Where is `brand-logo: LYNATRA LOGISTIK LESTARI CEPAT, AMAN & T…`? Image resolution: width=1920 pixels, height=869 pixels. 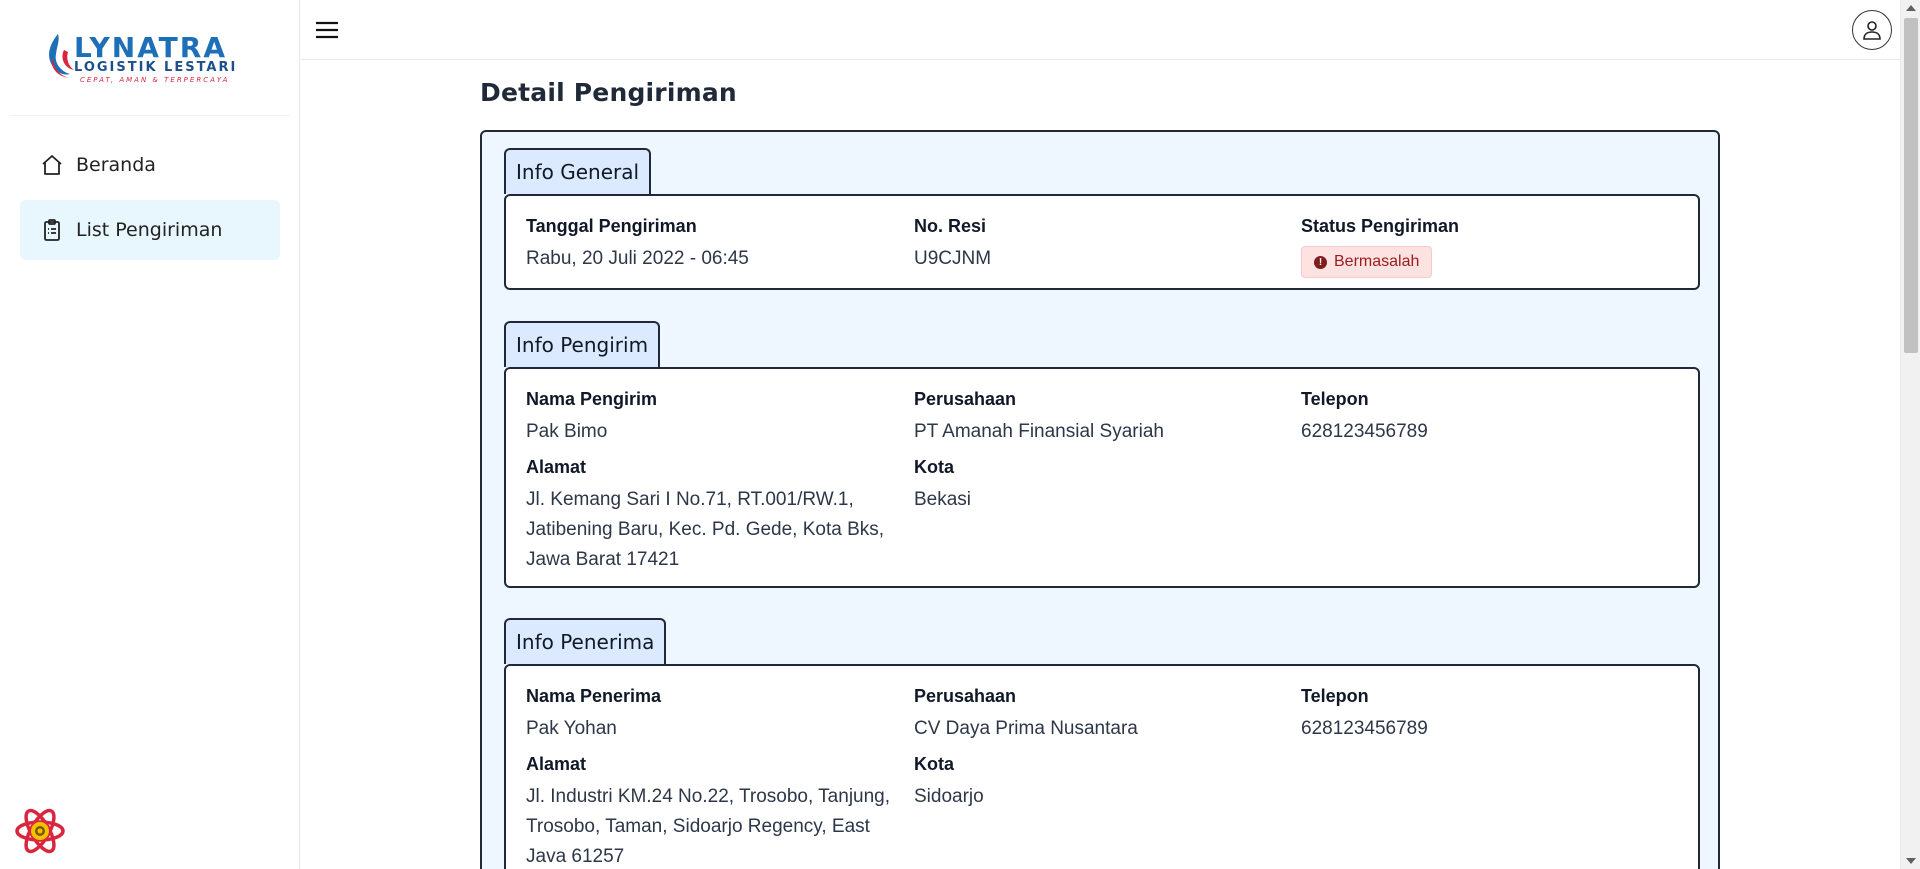
brand-logo: LYNATRA LOGISTIK LESTARI CEPAT, AMAN & T… is located at coordinates (154, 58).